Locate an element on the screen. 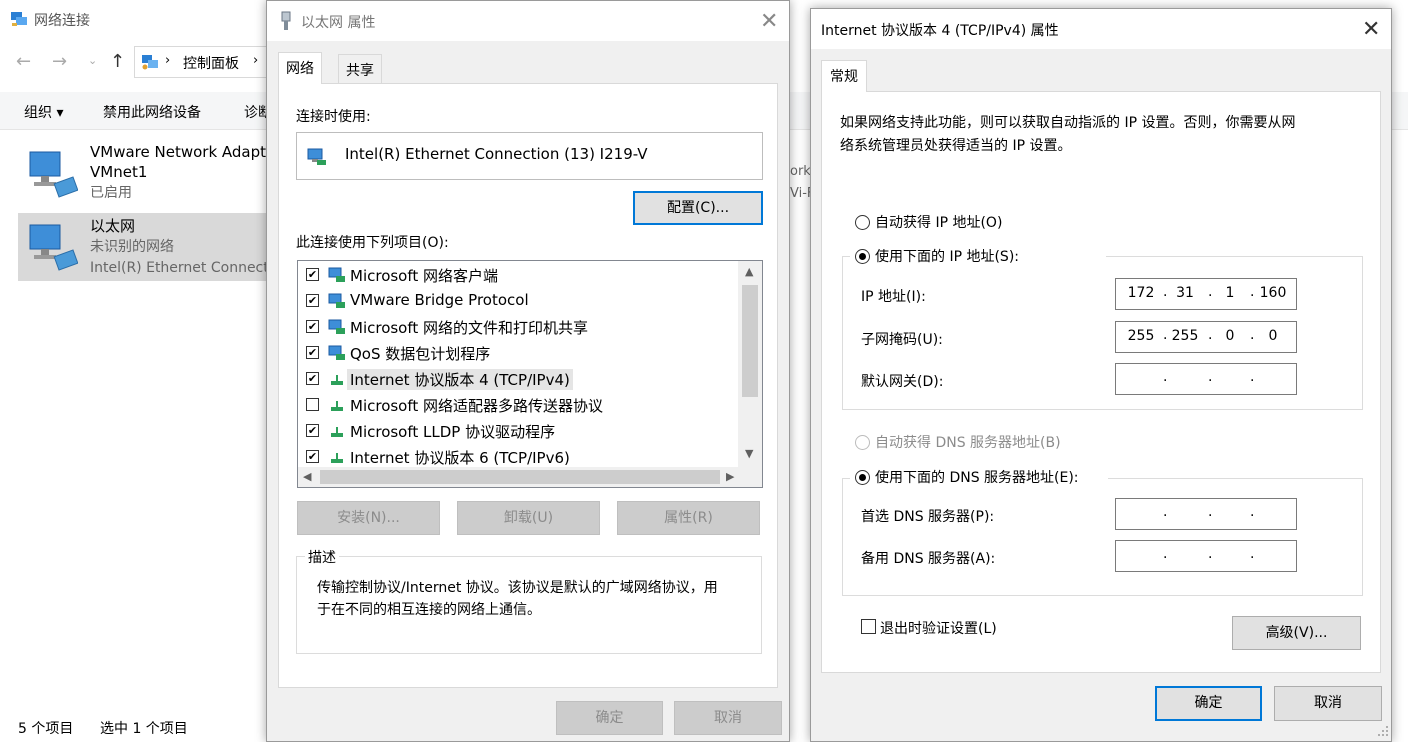 Image resolution: width=1408 pixels, height=742 pixels. horizontal-scrollbar: ◀ ▶ is located at coordinates (530, 477).